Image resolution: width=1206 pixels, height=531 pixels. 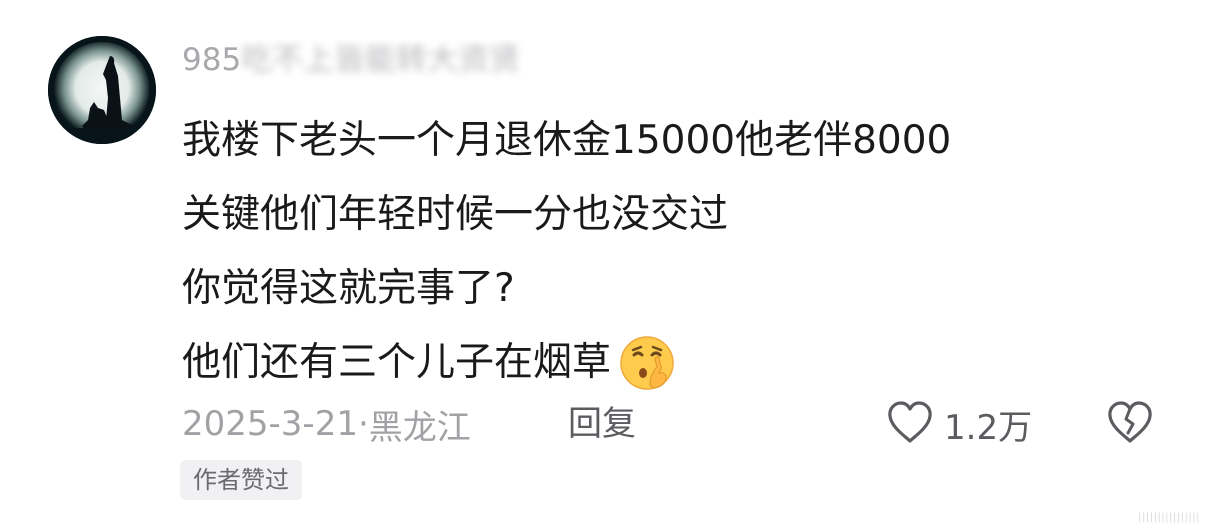 I want to click on comment-line: 关键他们年轻时候一分也没交过, so click(x=455, y=214).